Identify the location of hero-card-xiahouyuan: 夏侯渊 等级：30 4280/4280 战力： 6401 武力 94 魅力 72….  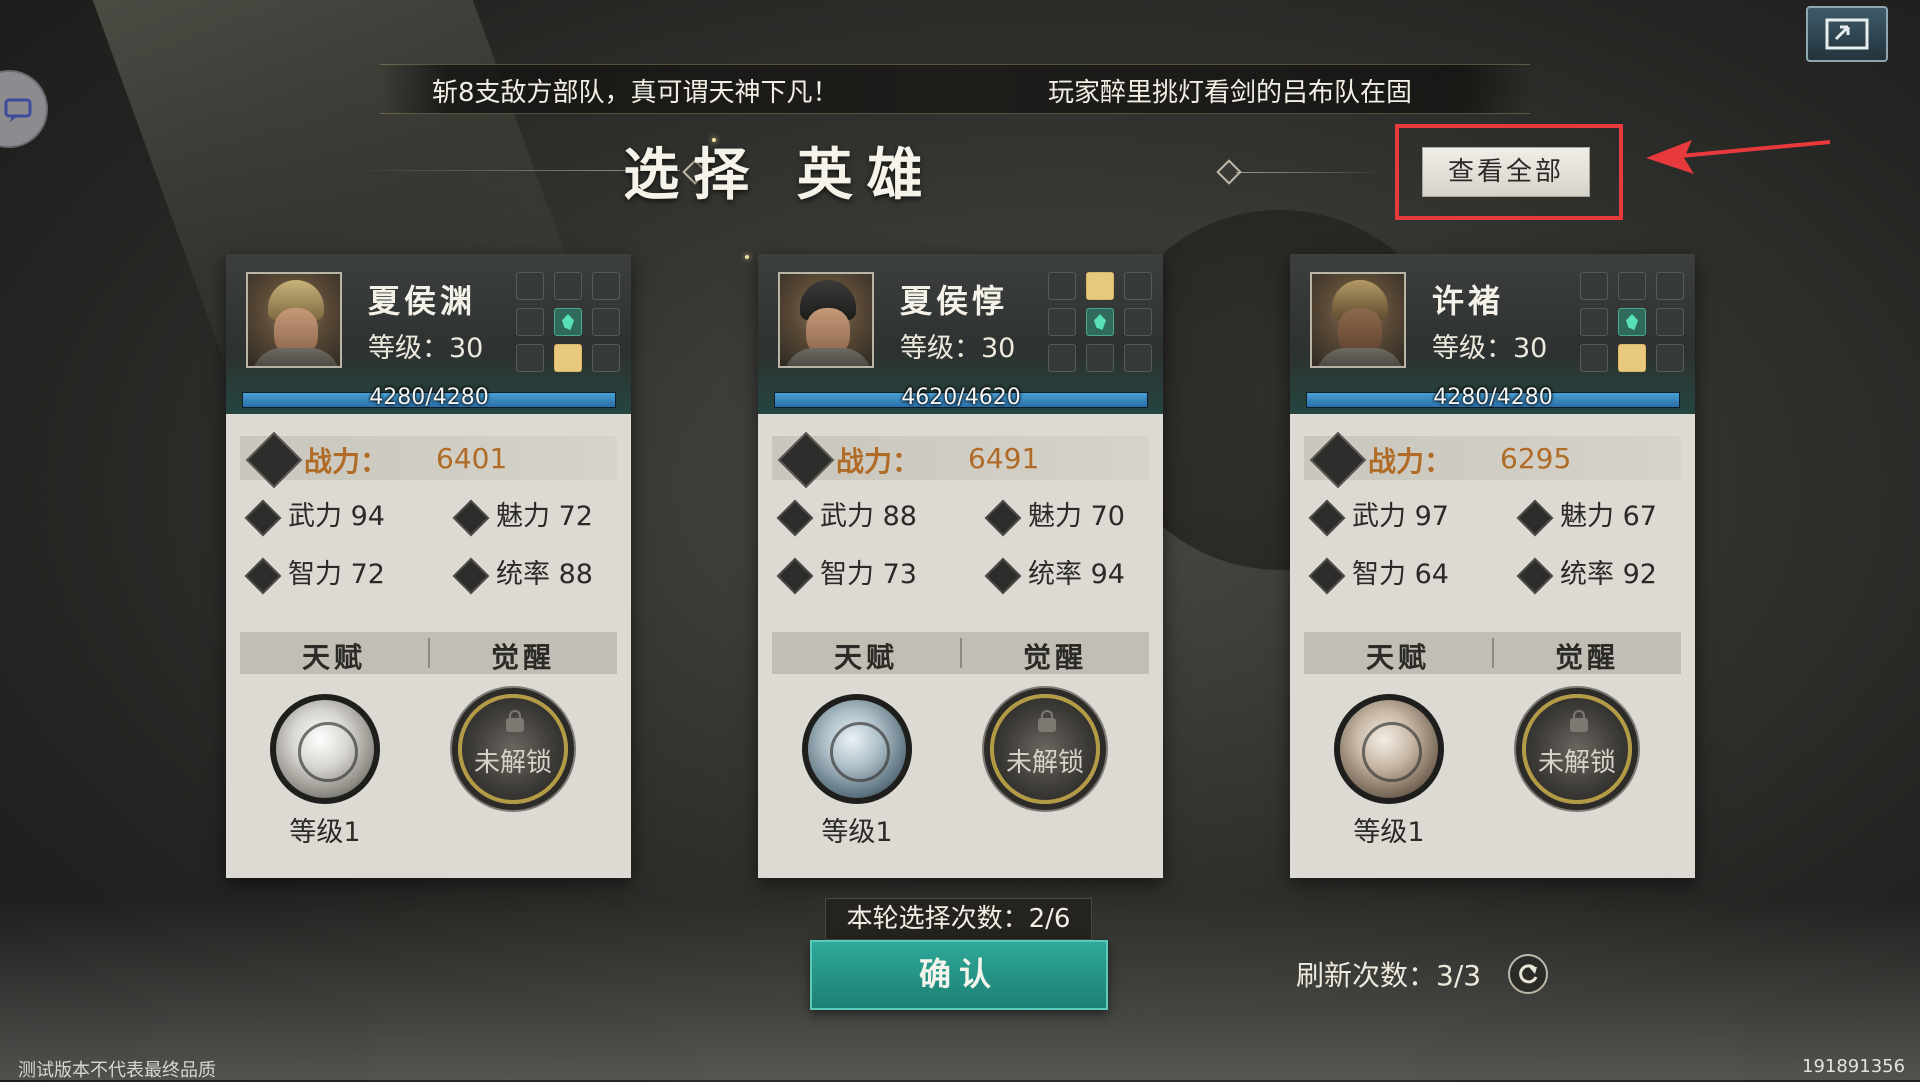
(428, 566).